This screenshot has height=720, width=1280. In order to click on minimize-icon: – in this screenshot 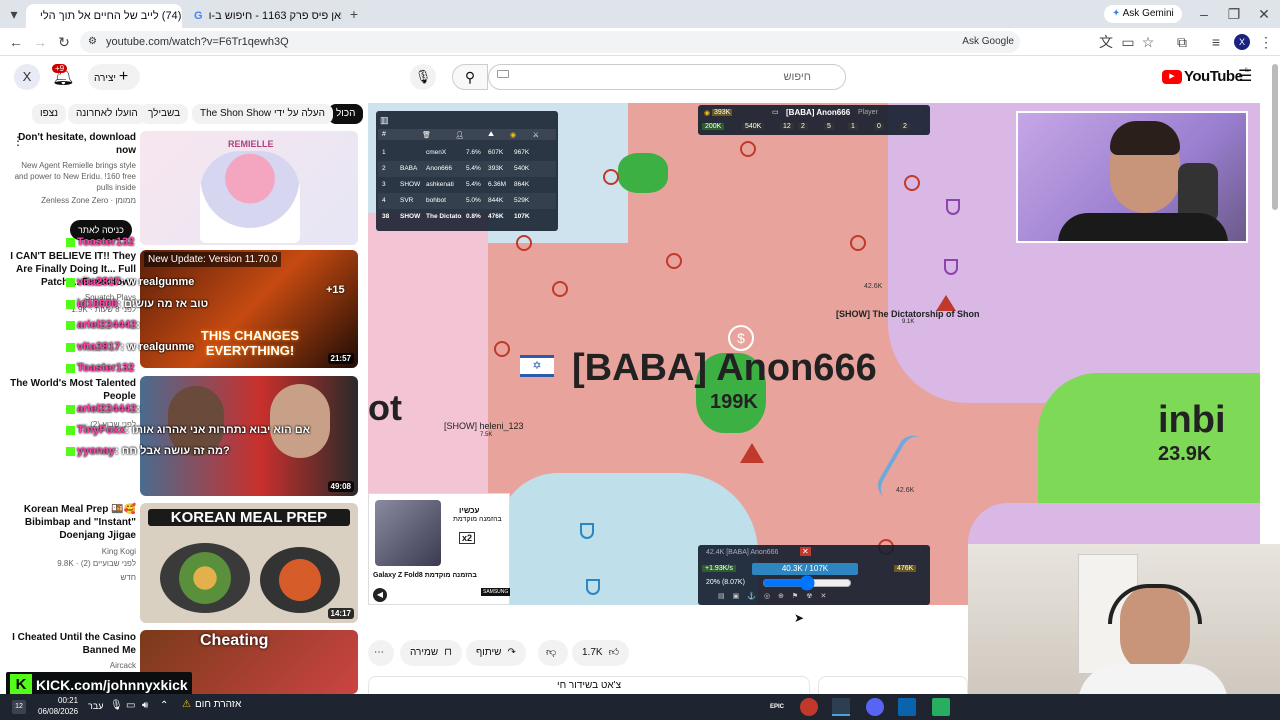, I will do `click(1204, 14)`.